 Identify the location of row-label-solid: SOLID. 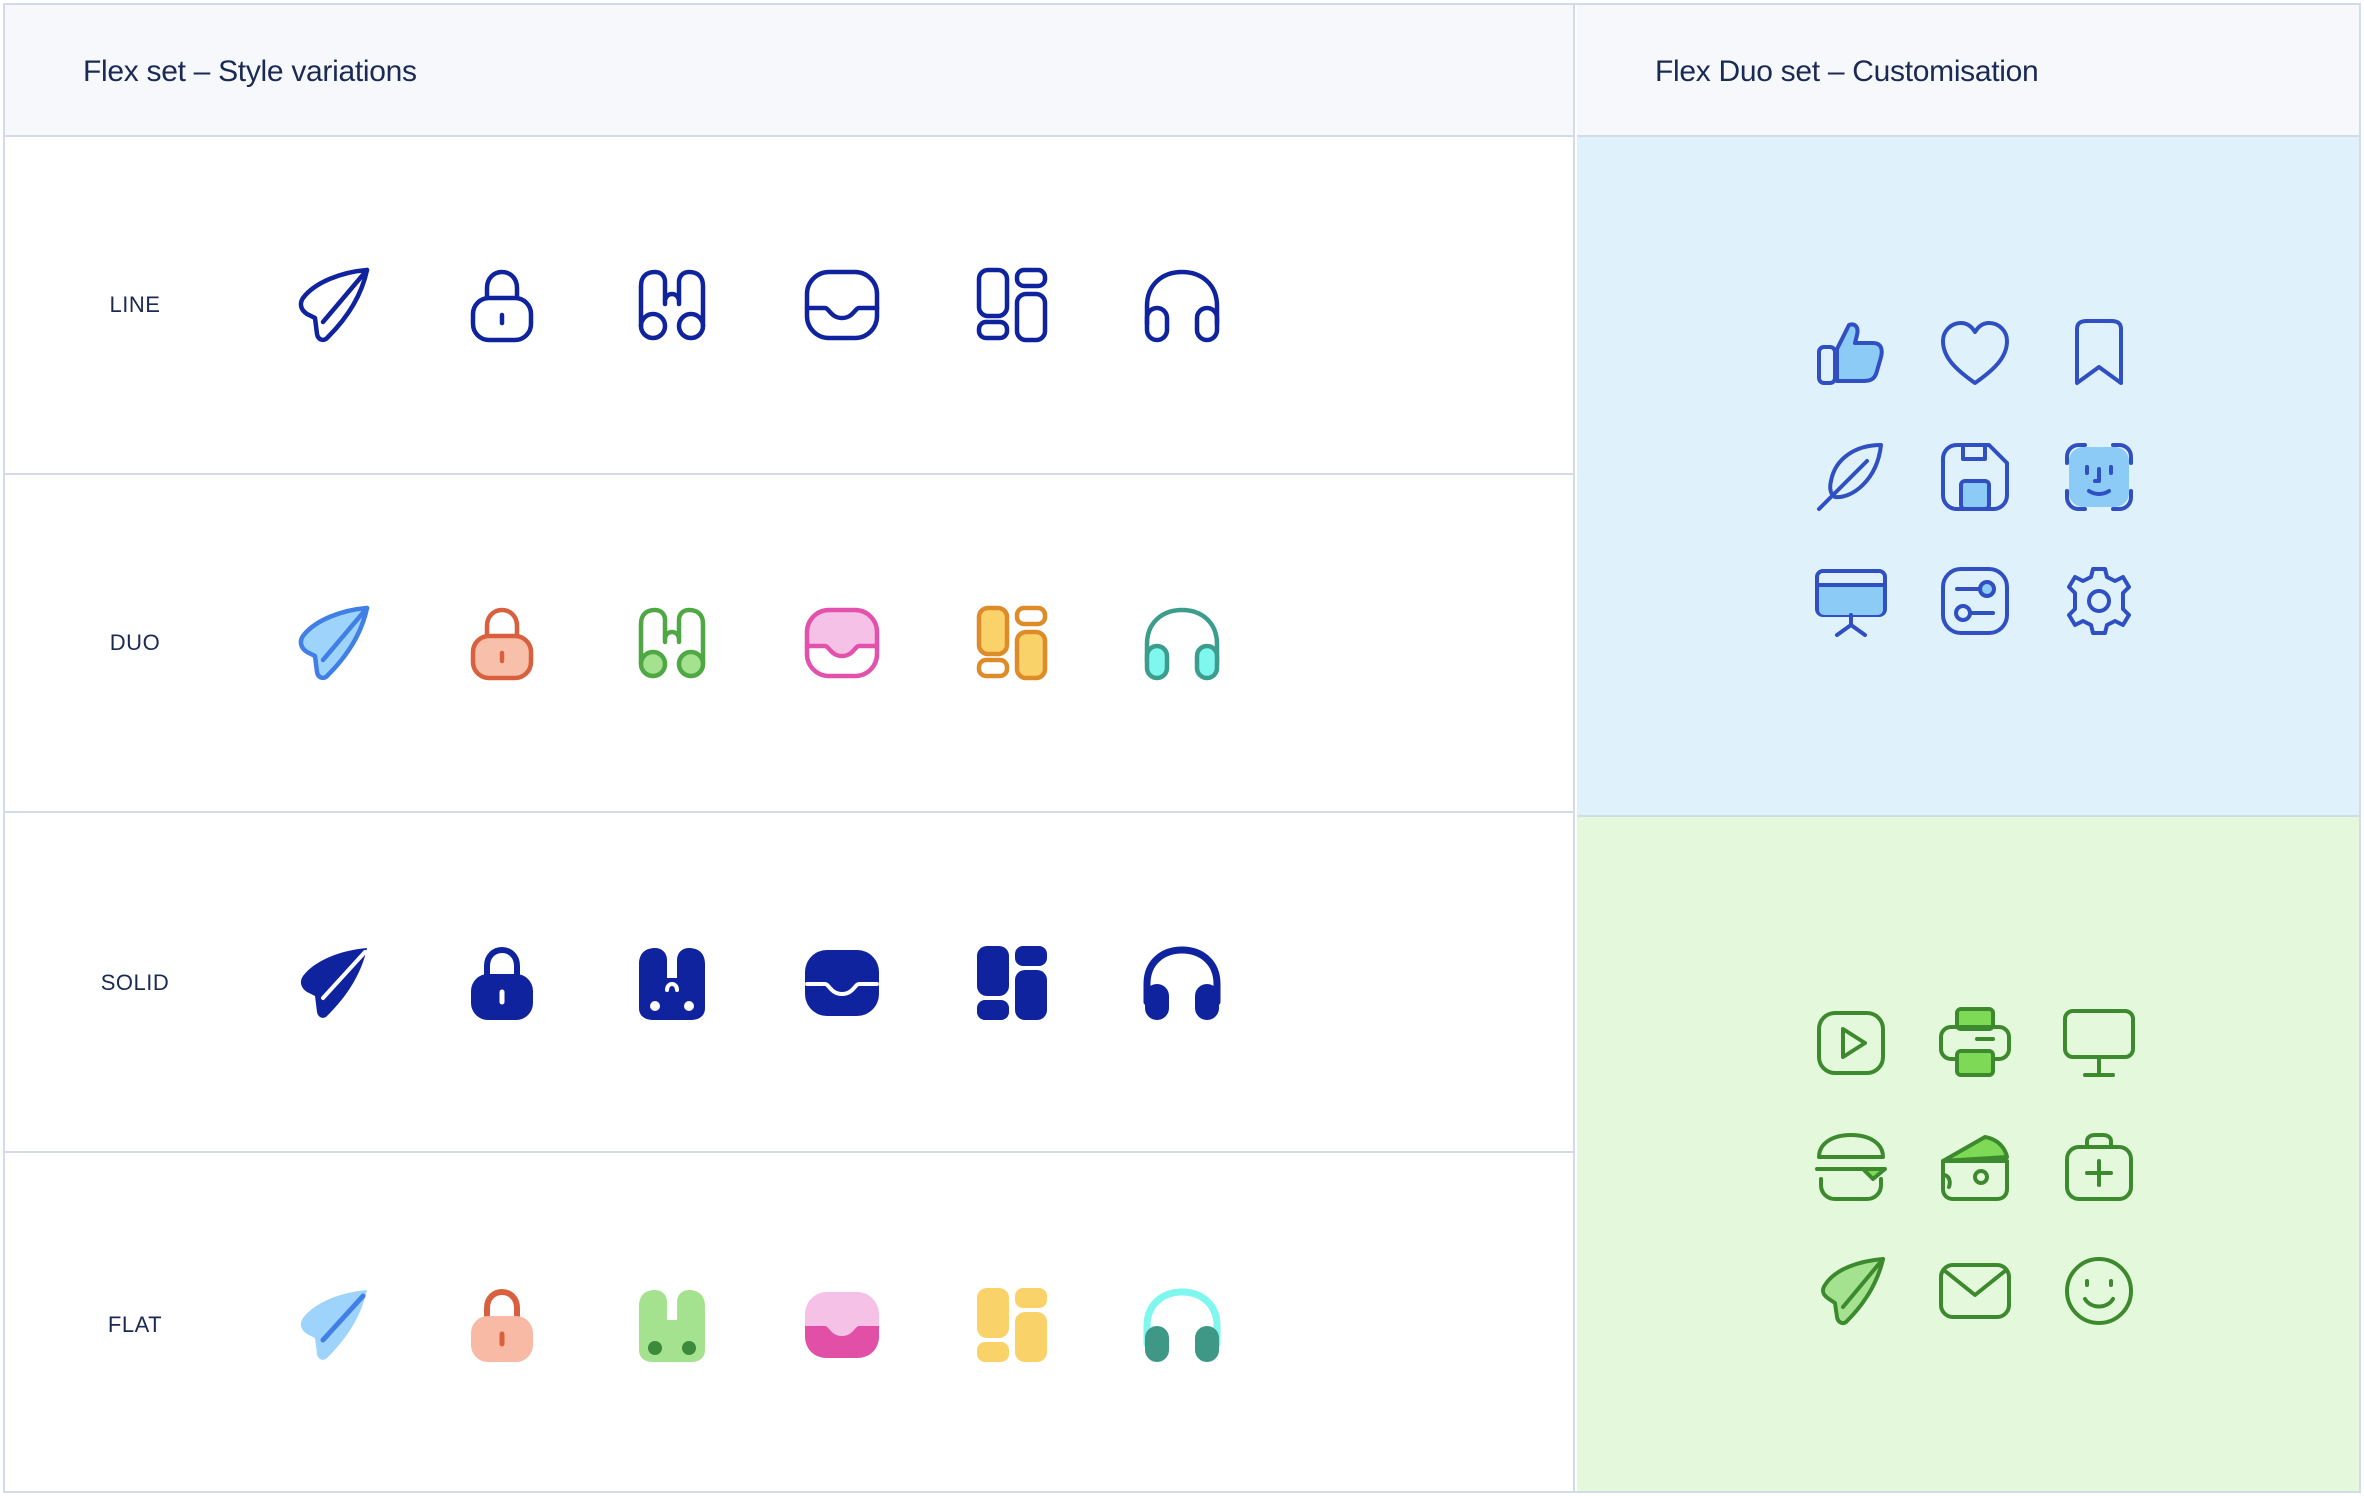
(135, 982).